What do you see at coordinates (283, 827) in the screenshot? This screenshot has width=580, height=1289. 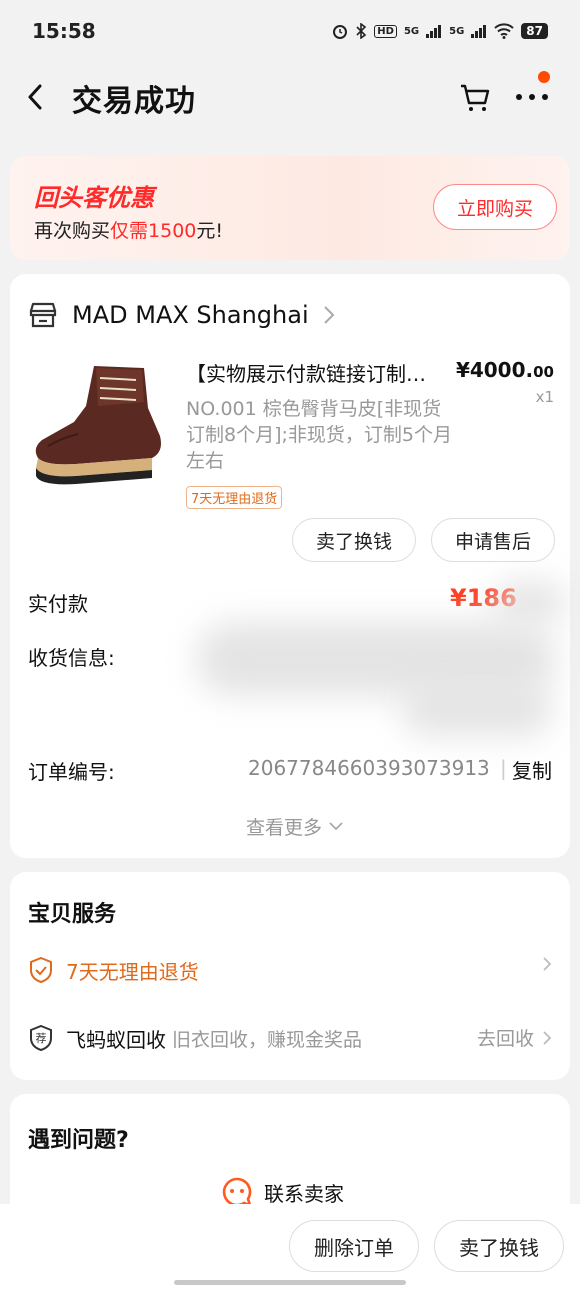 I see `see-more-label: 查看更多` at bounding box center [283, 827].